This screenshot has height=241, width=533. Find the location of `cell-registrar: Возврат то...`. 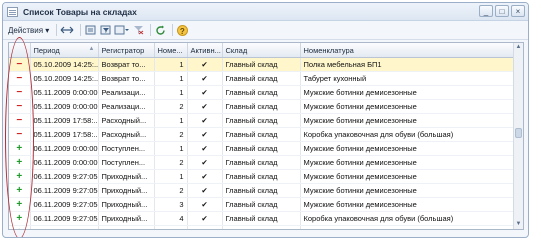

cell-registrar: Возврат то... is located at coordinates (126, 78).